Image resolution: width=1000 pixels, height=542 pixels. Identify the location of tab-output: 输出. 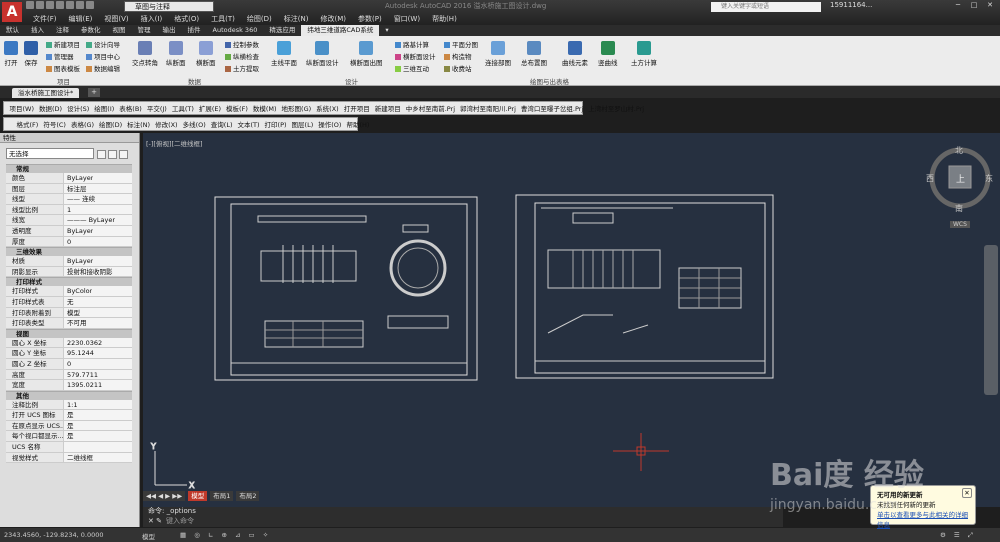
(169, 30).